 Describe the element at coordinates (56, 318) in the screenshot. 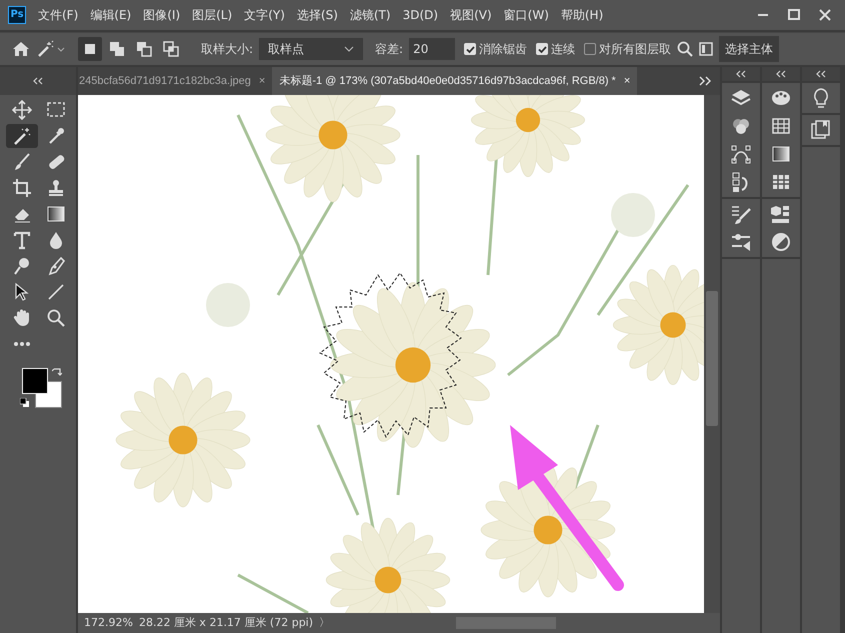

I see `zoom-icon` at that location.